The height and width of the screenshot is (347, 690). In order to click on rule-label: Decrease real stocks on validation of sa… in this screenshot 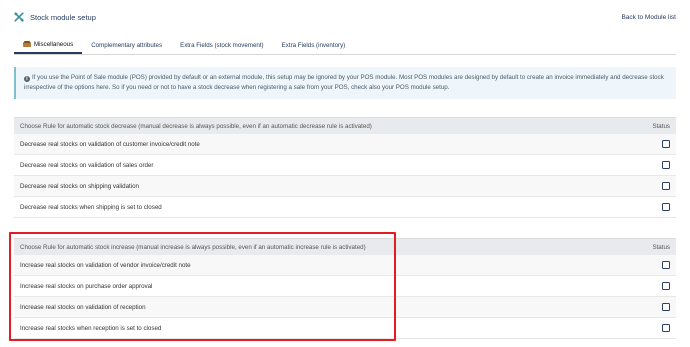, I will do `click(87, 165)`.